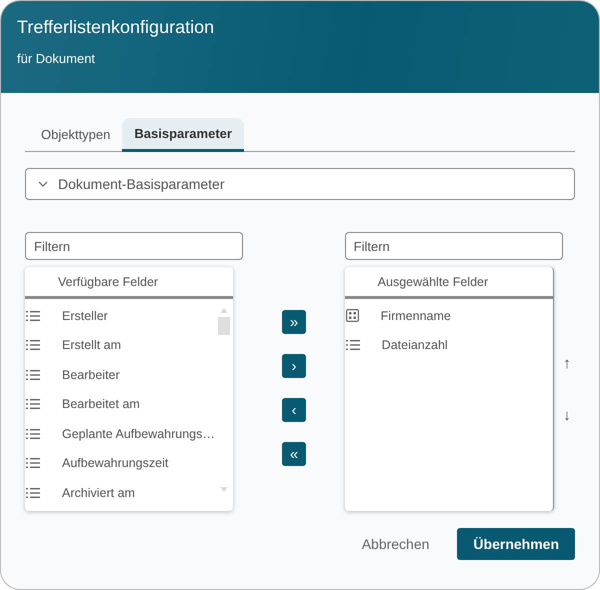  What do you see at coordinates (56, 58) in the screenshot?
I see `dialog-subtitle: für Dokument` at bounding box center [56, 58].